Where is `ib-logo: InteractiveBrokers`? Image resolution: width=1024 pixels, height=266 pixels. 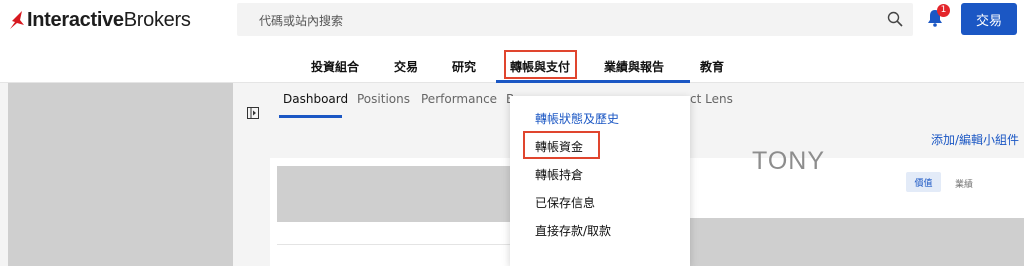
ib-logo: InteractiveBrokers is located at coordinates (100, 20).